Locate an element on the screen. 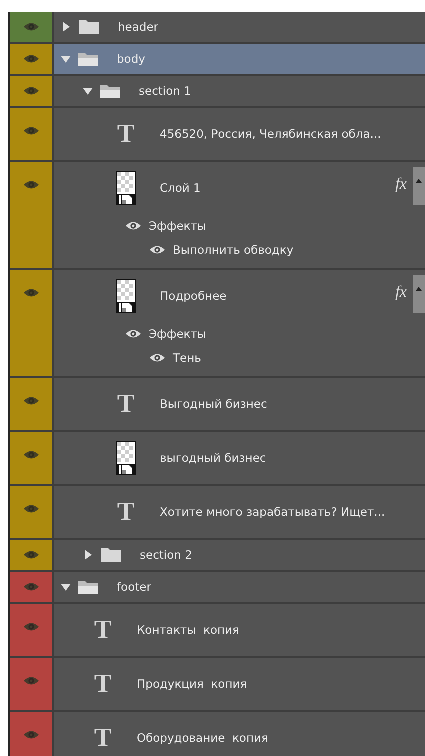  layer-row: Подробнее fx Эффекты Тень is located at coordinates (239, 323).